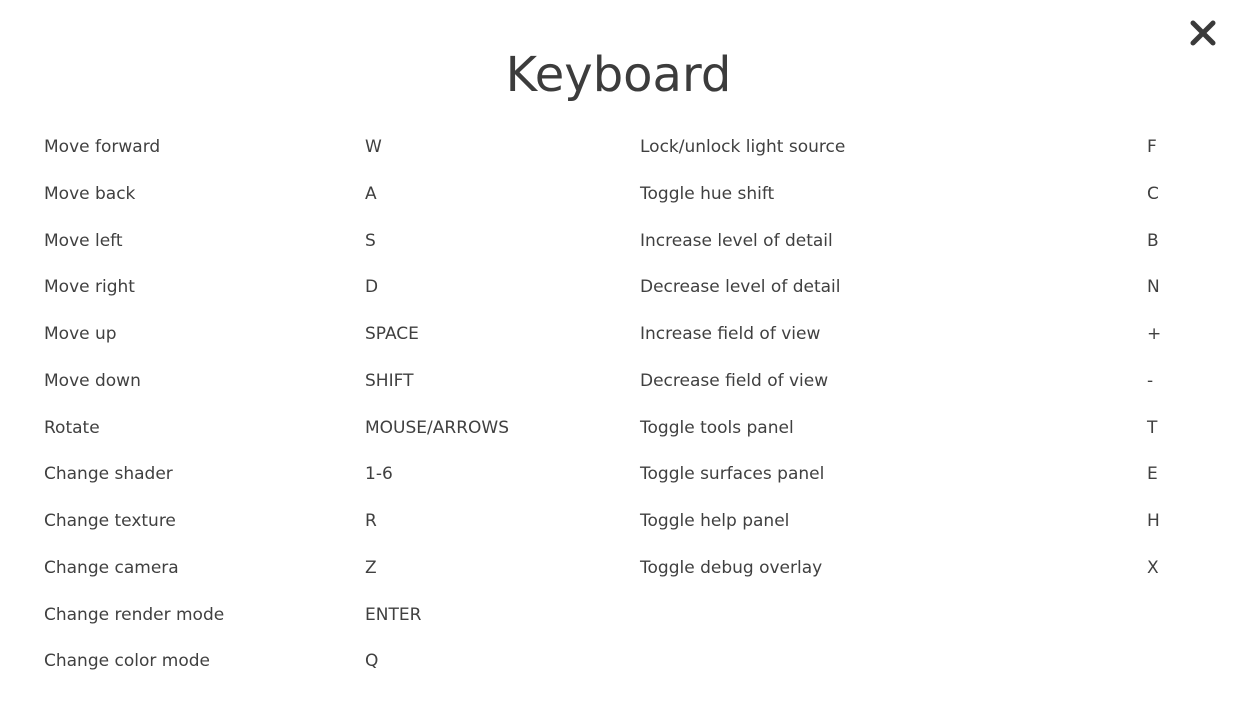 This screenshot has width=1237, height=703. I want to click on shortcut-key: X, so click(1153, 568).